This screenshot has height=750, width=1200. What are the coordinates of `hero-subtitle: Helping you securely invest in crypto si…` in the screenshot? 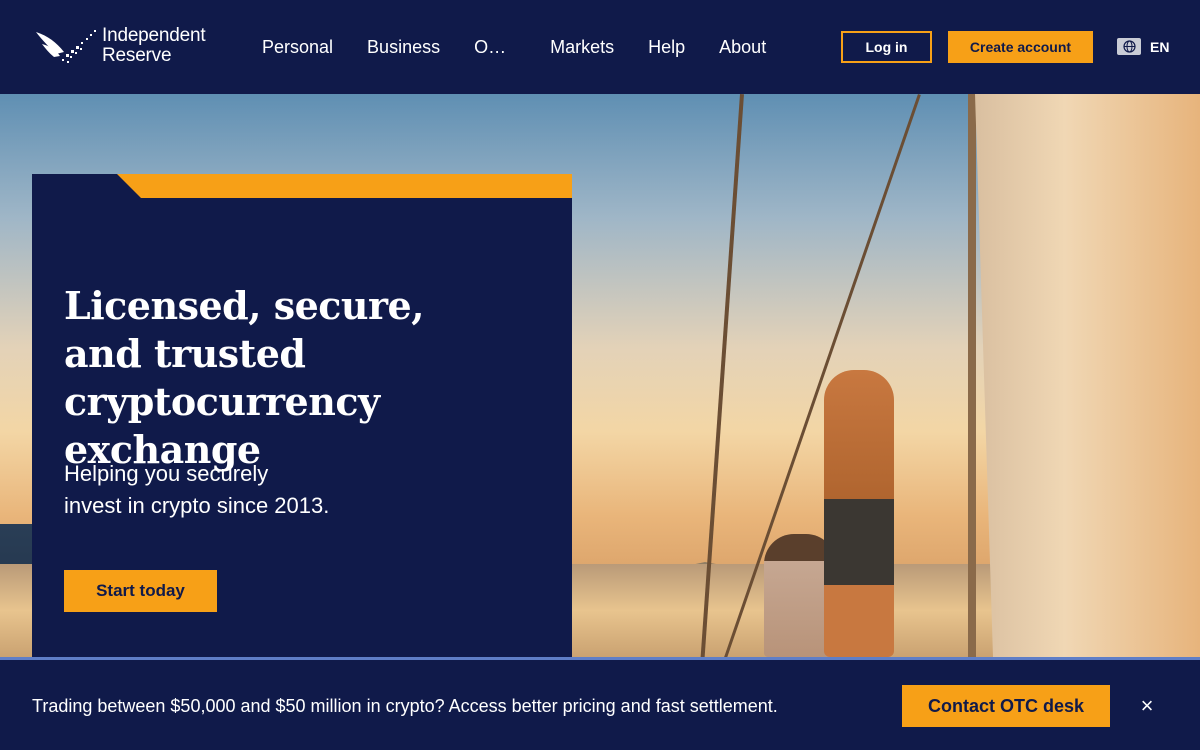 It's located at (294, 490).